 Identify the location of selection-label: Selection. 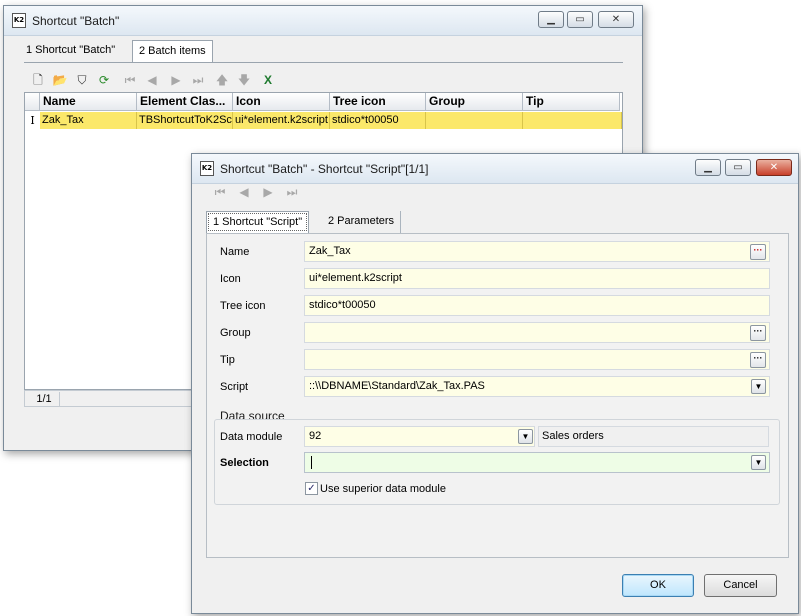
(244, 463).